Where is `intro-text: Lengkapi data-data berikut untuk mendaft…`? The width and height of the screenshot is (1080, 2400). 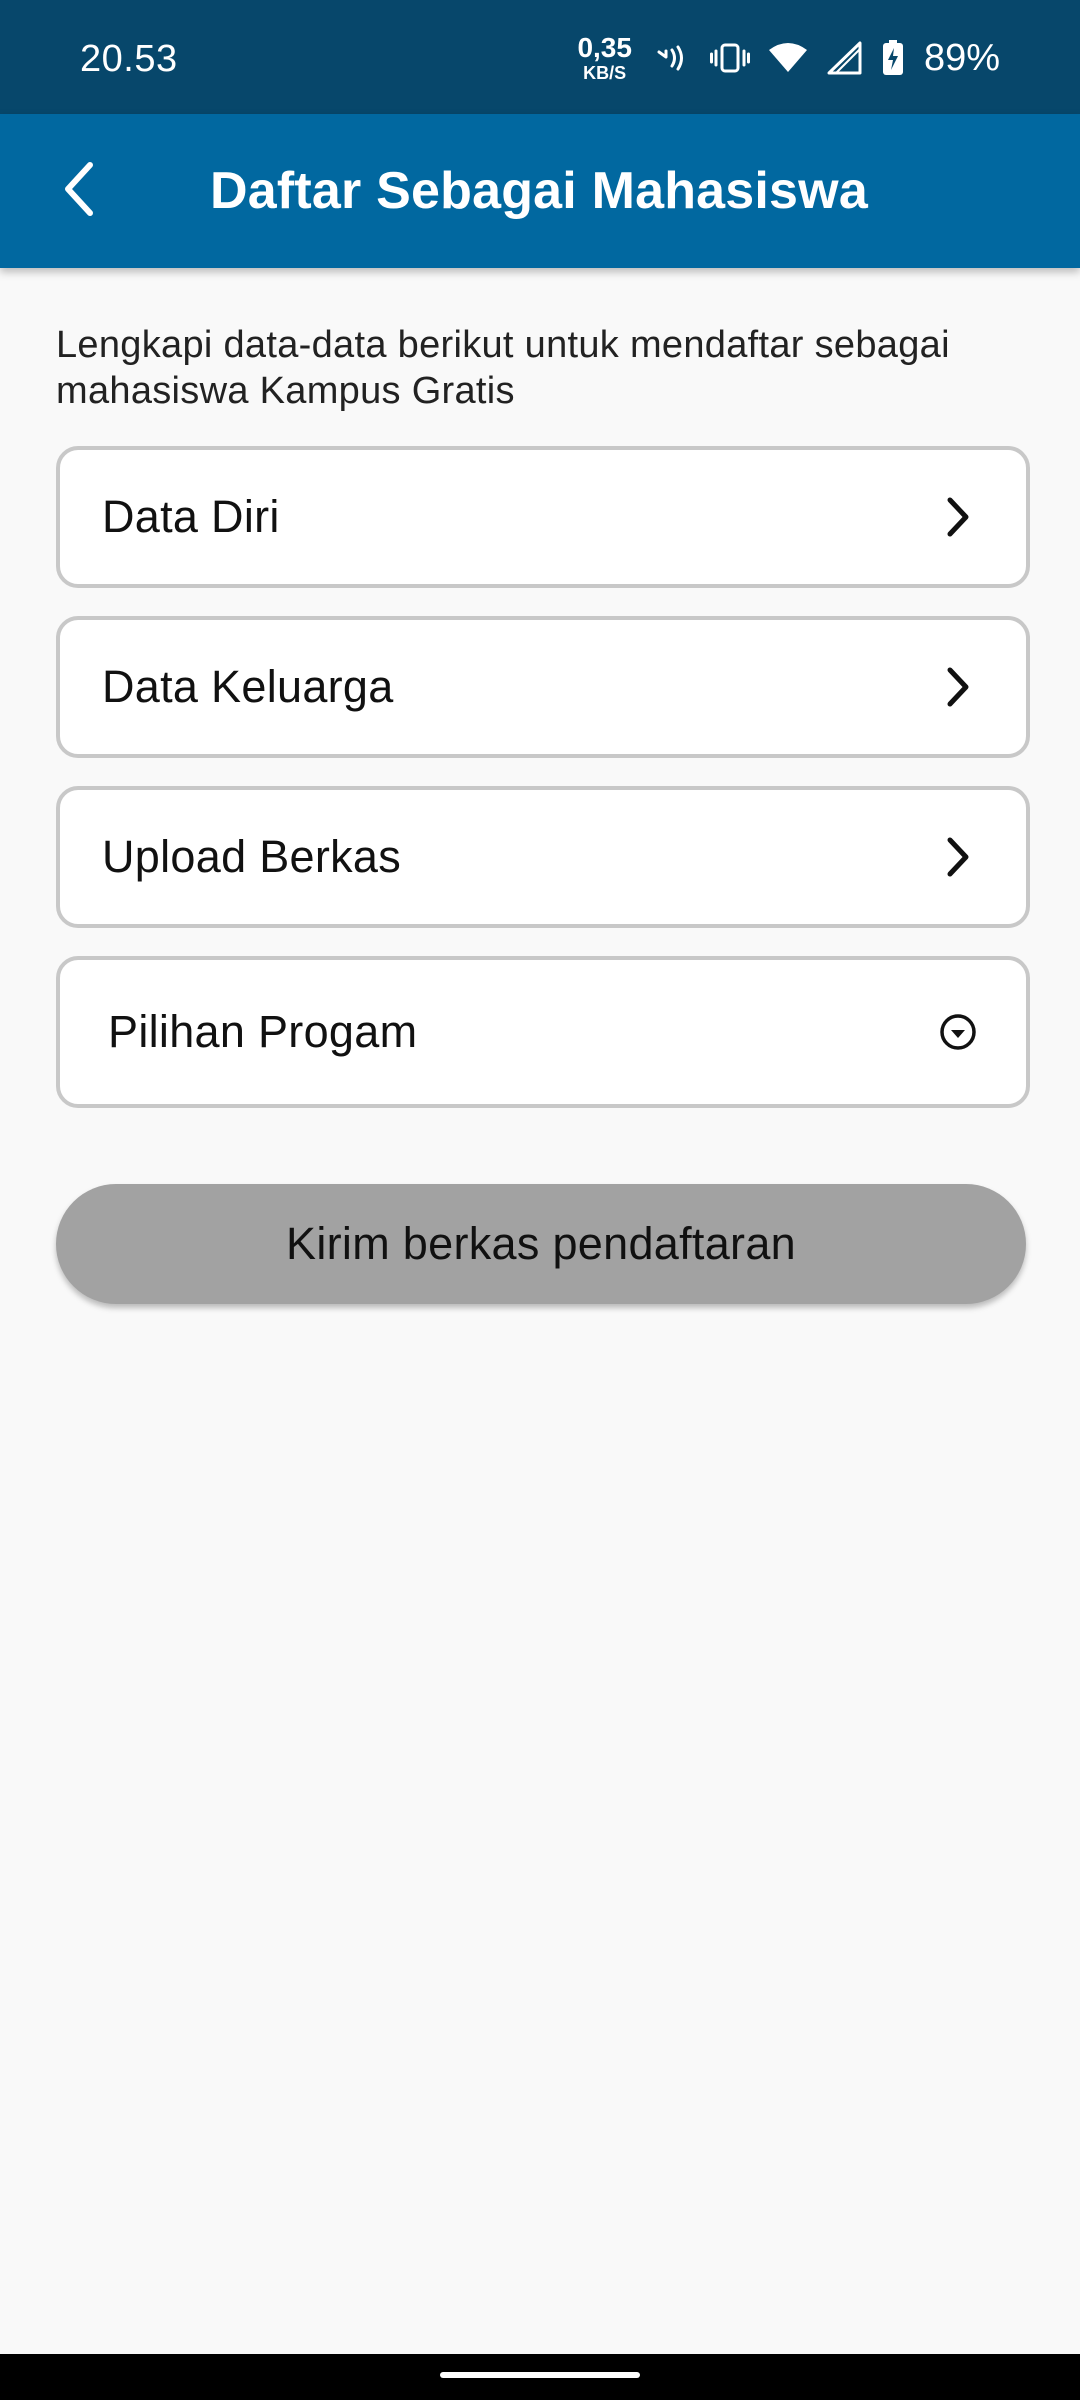 intro-text: Lengkapi data-data berikut untuk mendaft… is located at coordinates (503, 368).